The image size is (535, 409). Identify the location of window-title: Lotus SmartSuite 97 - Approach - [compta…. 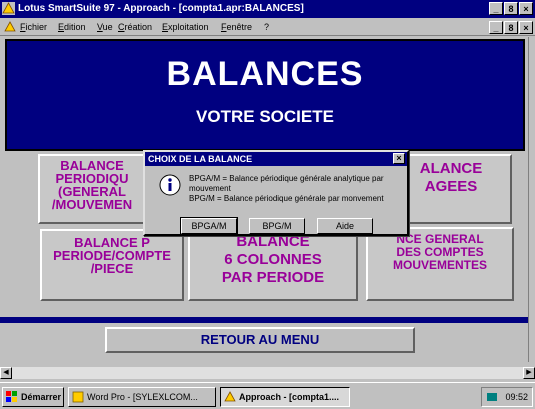
(161, 8).